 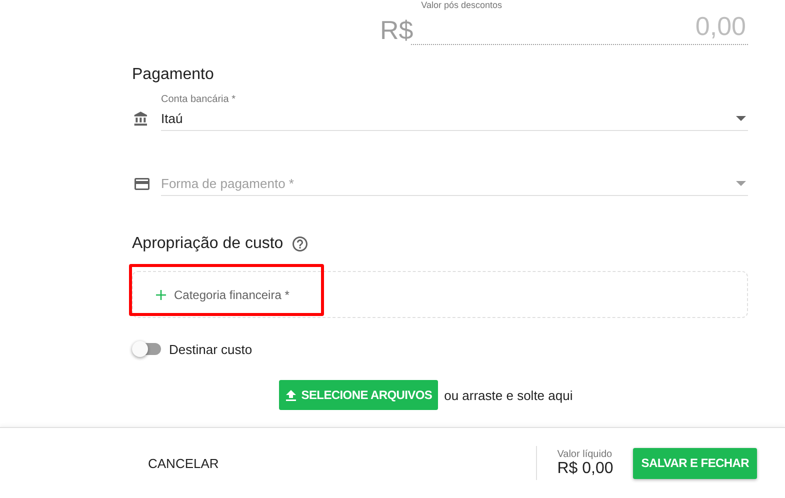 What do you see at coordinates (141, 119) in the screenshot?
I see `bank-icon` at bounding box center [141, 119].